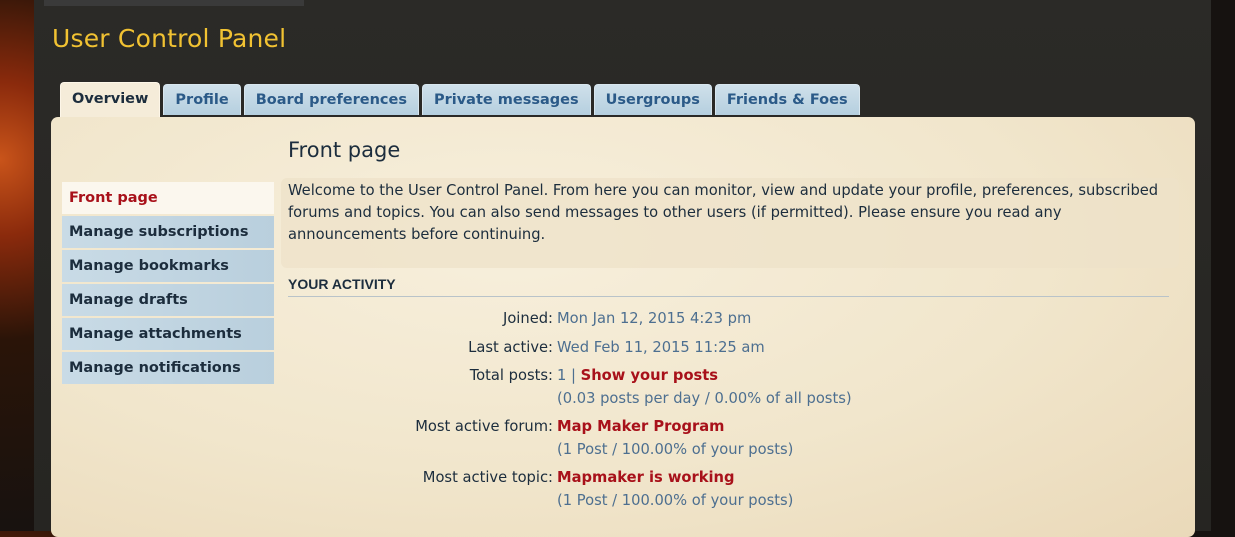  I want to click on show-posts-link: Show your posts, so click(649, 375).